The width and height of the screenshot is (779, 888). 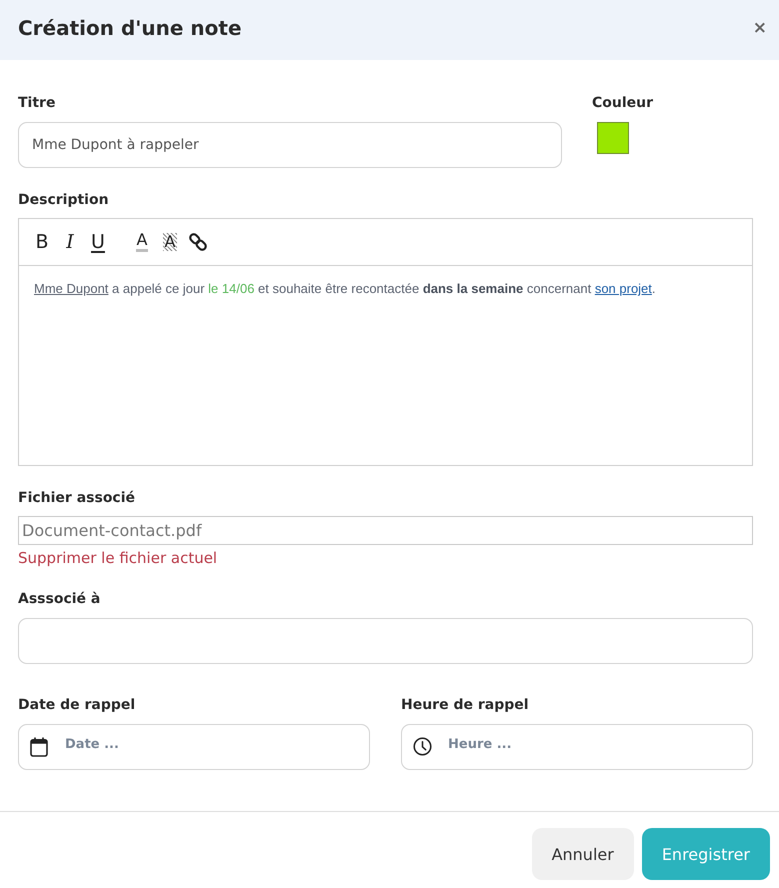 I want to click on link-icon, so click(x=198, y=242).